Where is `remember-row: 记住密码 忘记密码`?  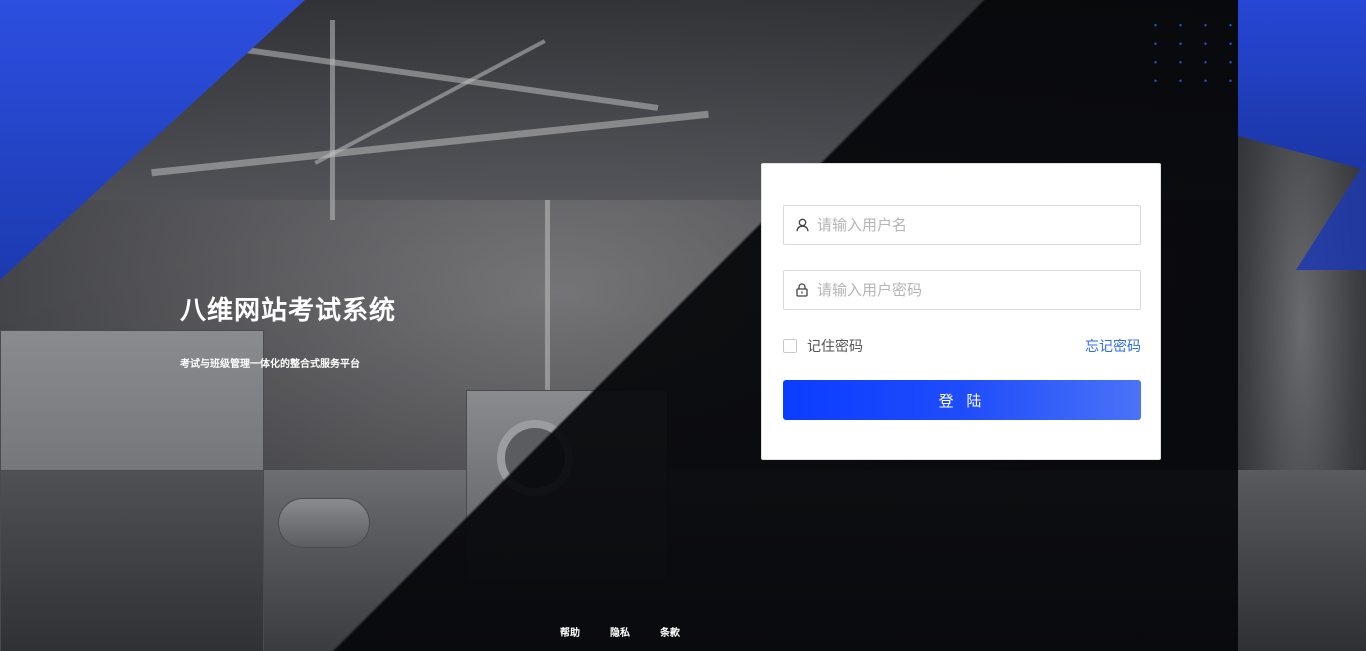
remember-row: 记住密码 忘记密码 is located at coordinates (962, 346).